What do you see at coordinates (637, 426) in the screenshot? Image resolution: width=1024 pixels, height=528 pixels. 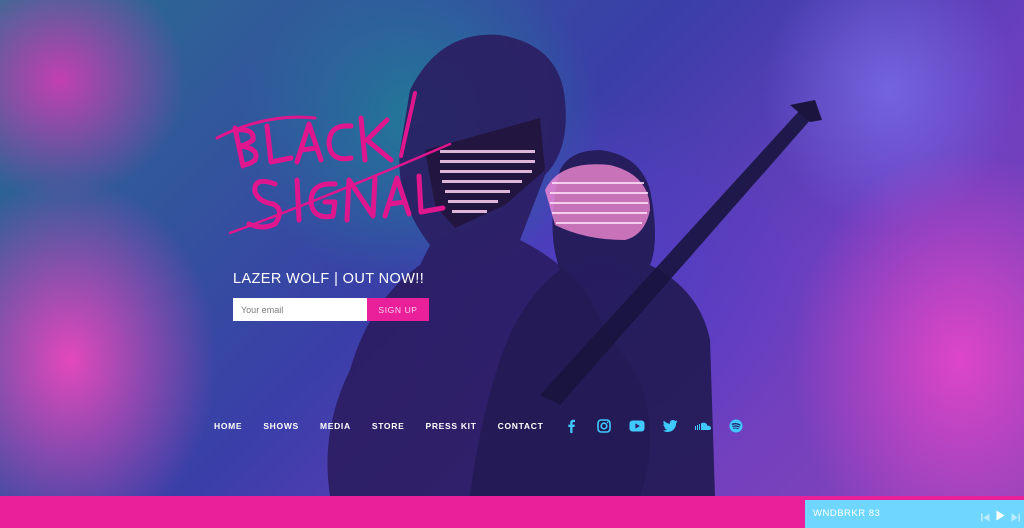 I see `youtube-icon` at bounding box center [637, 426].